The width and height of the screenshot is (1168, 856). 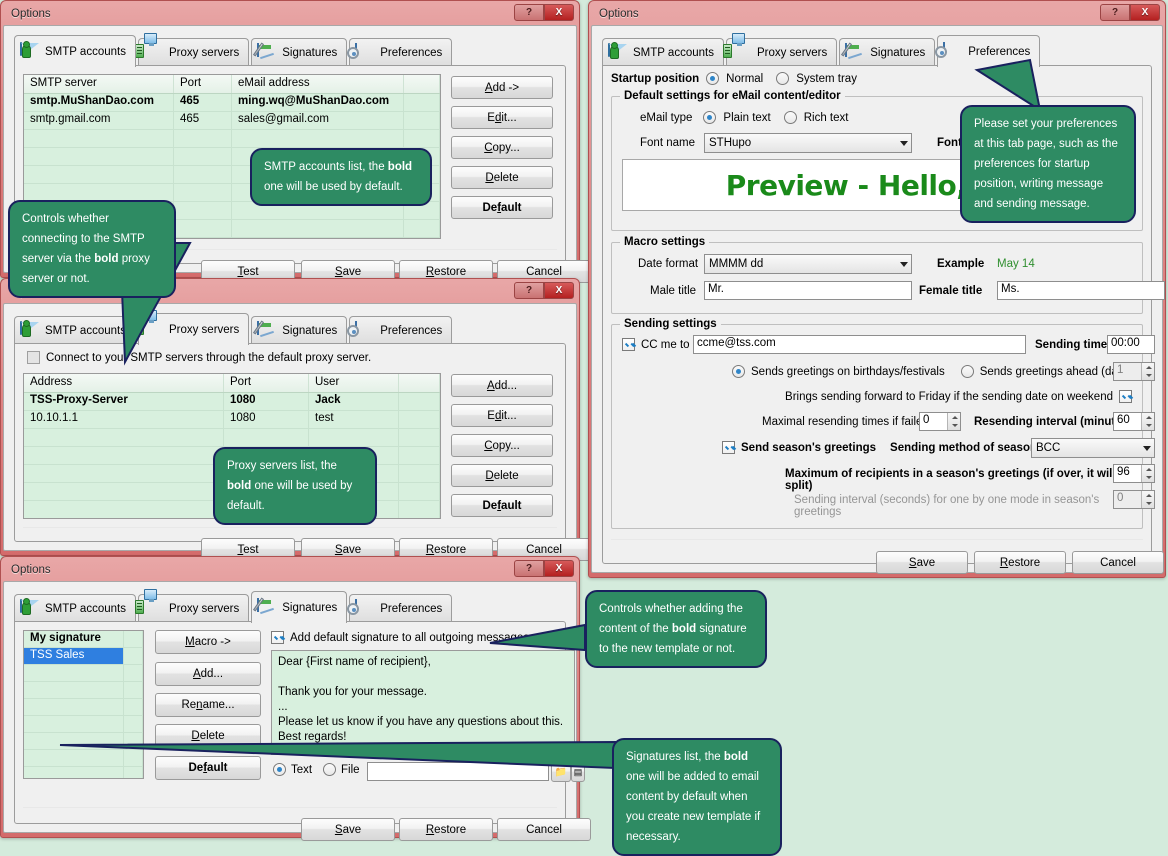 What do you see at coordinates (318, 84) in the screenshot?
I see `col-email-address: eMail address` at bounding box center [318, 84].